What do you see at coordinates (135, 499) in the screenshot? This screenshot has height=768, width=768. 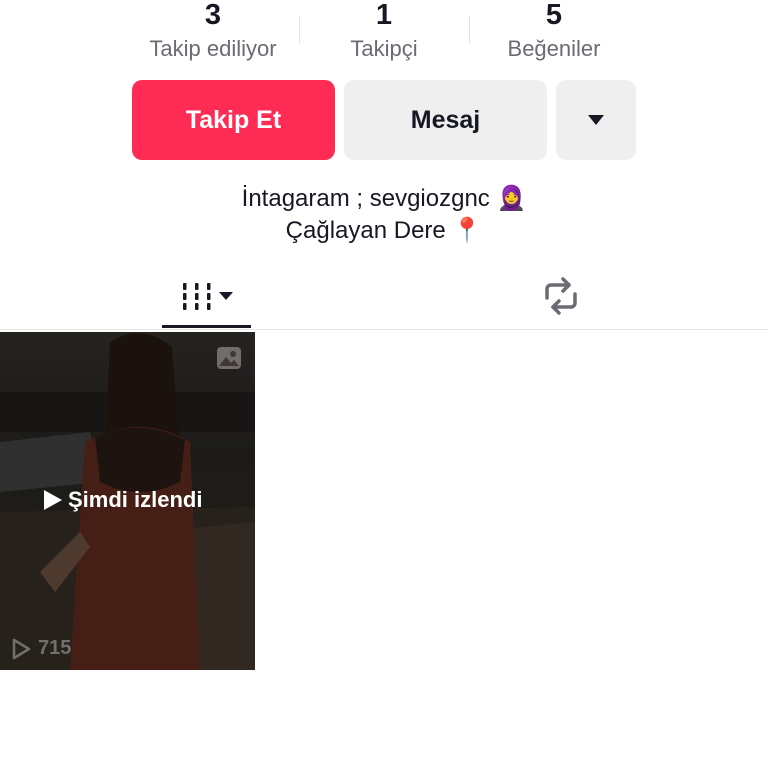 I see `watched-text: Şimdi izlendi` at bounding box center [135, 499].